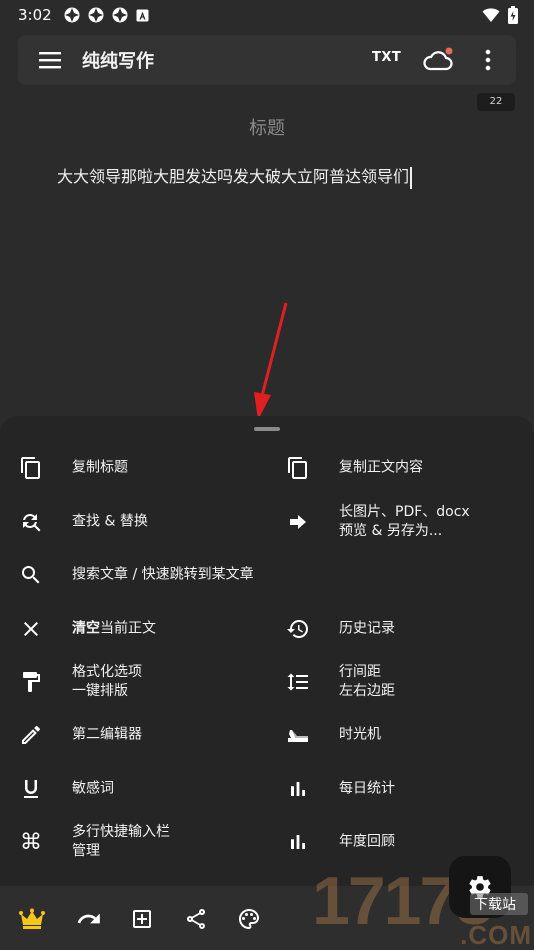 The image size is (534, 950). I want to click on copy-title-label: 复制标题, so click(100, 467).